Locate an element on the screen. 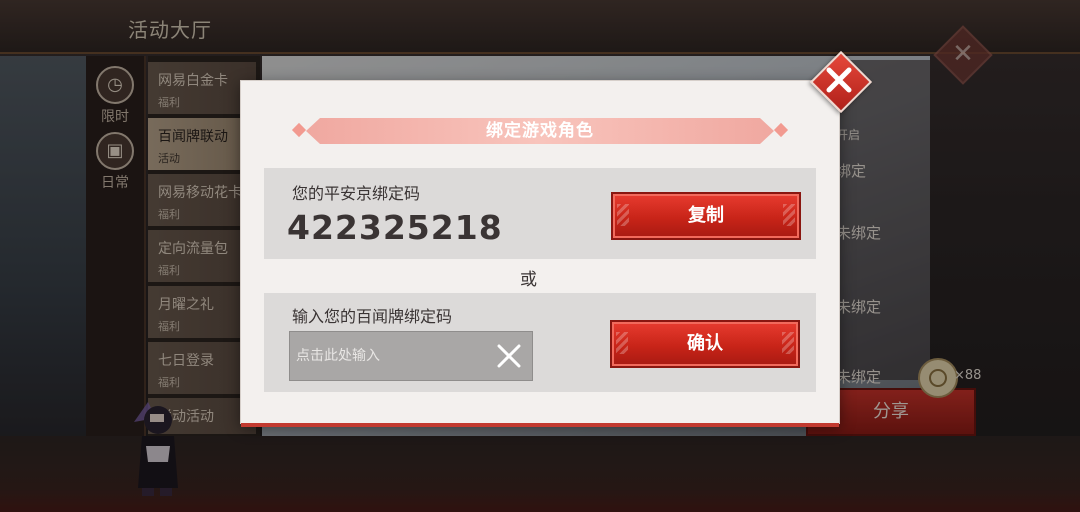  or-separator: 或 is located at coordinates (528, 280).